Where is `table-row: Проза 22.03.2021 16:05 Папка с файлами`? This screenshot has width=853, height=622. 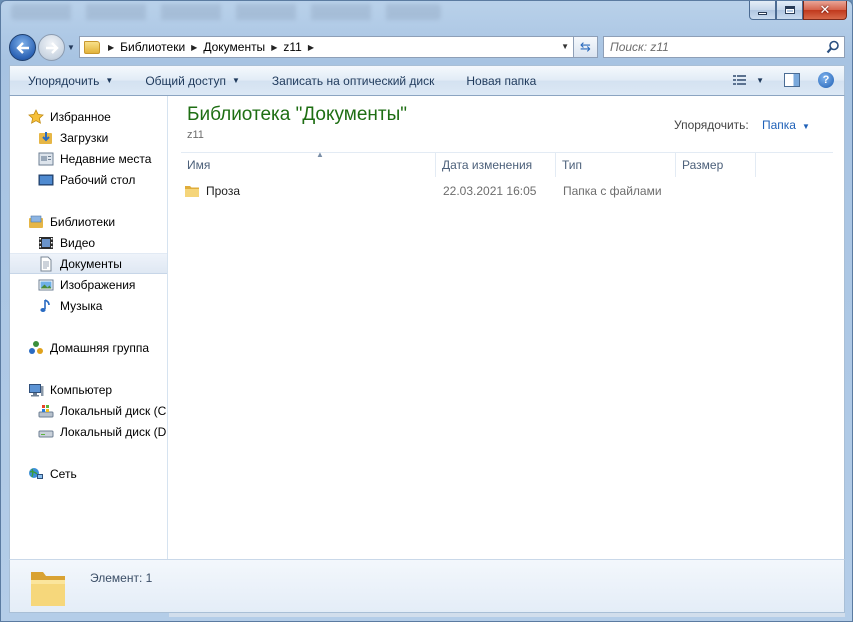 table-row: Проза 22.03.2021 16:05 Папка с файлами is located at coordinates (507, 191).